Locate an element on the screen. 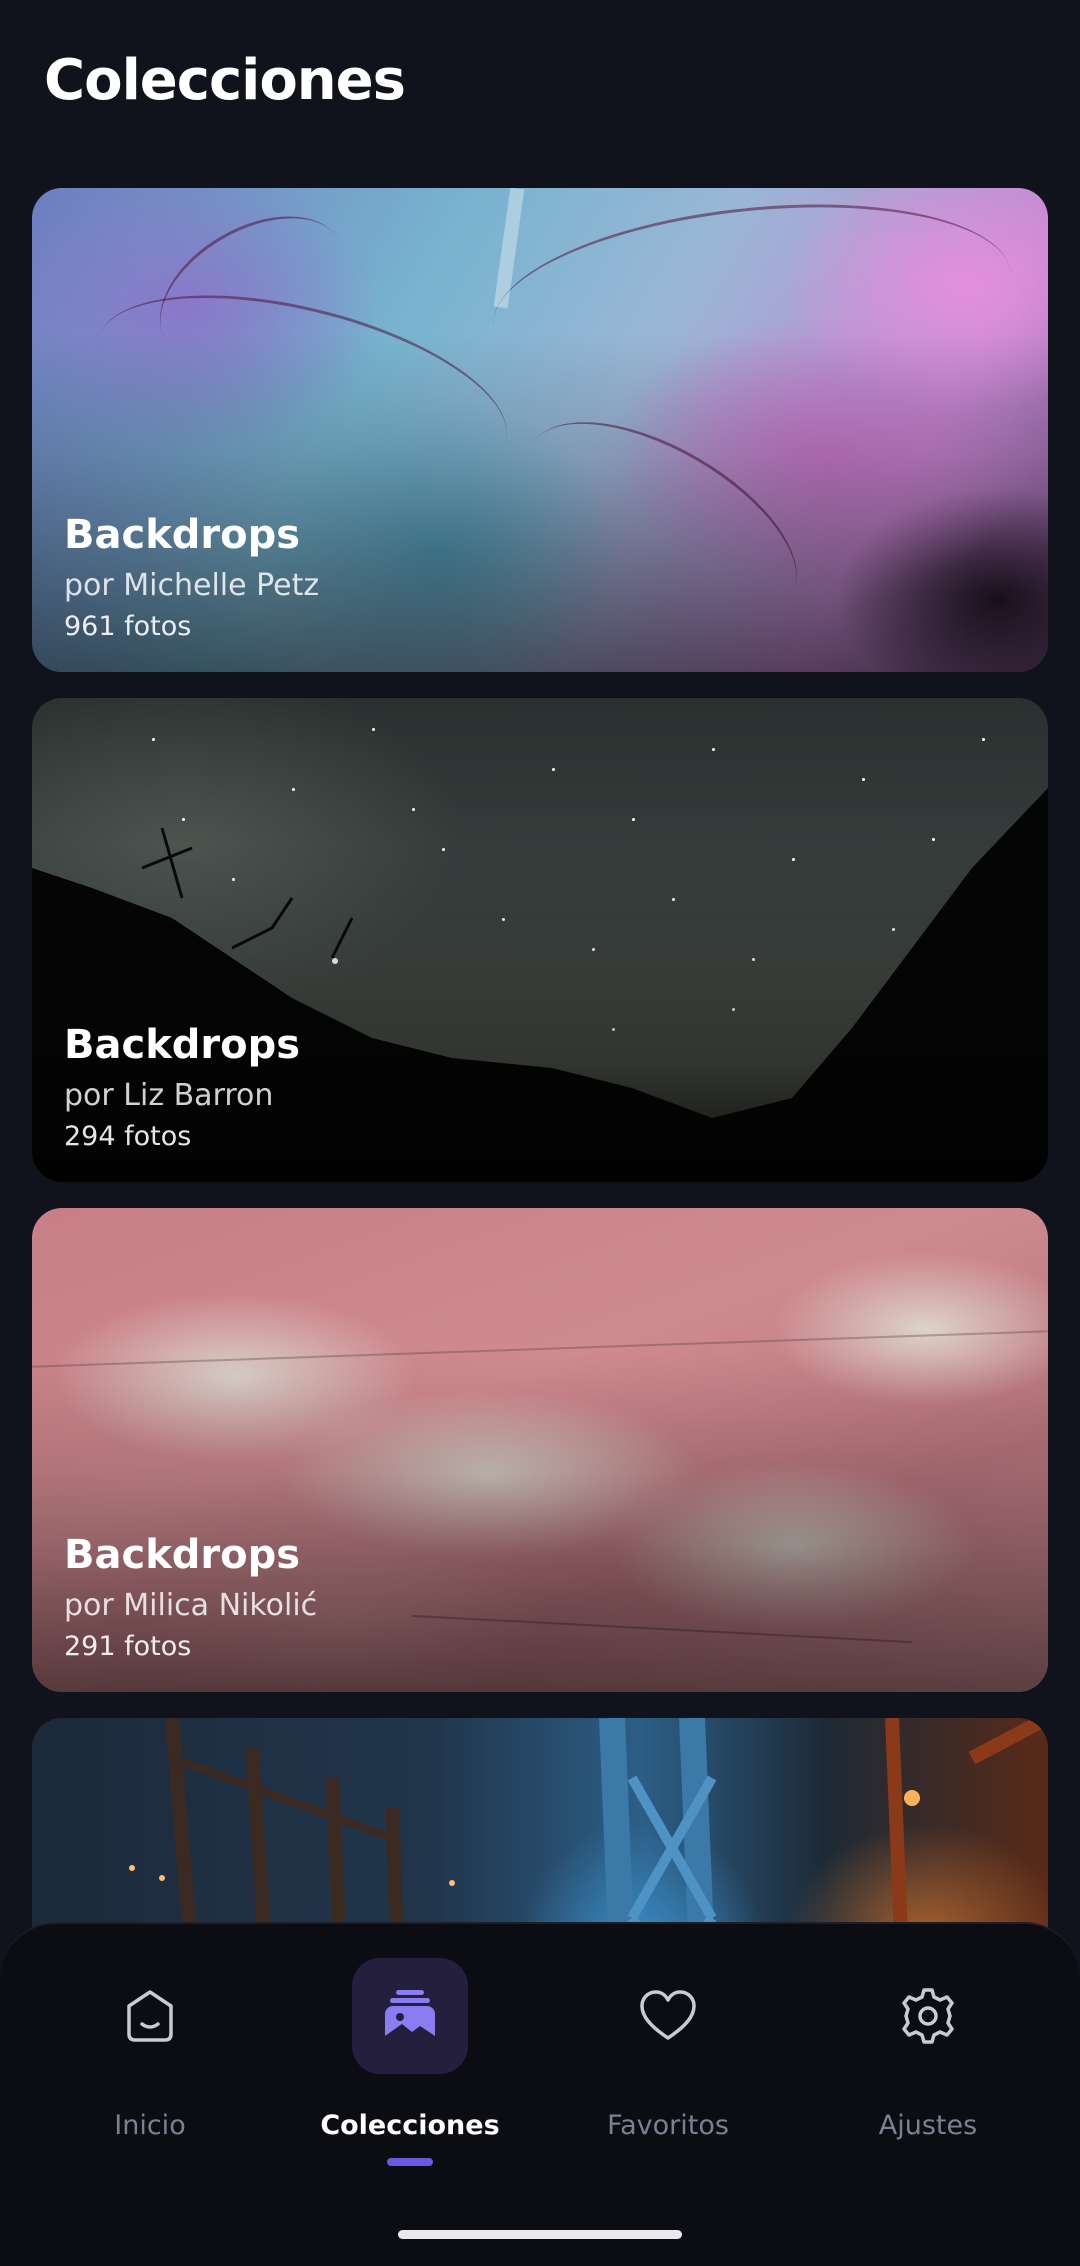 The width and height of the screenshot is (1080, 2266). nav-label-favoritos: Favoritos is located at coordinates (668, 2125).